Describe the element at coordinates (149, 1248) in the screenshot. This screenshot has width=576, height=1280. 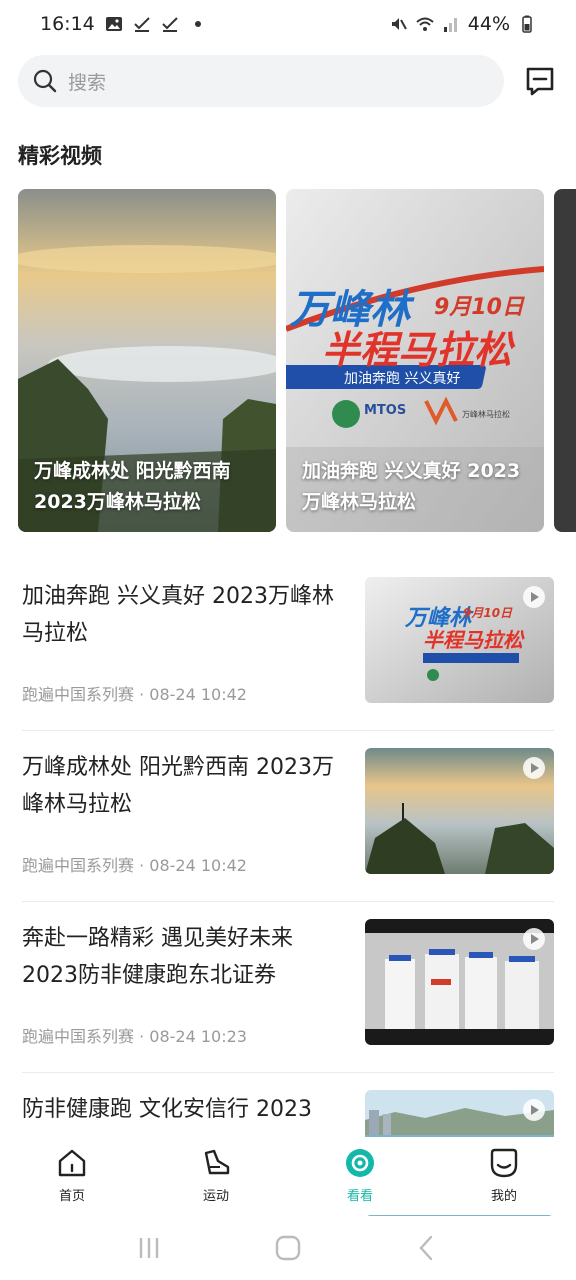
I see `recent-apps-icon` at that location.